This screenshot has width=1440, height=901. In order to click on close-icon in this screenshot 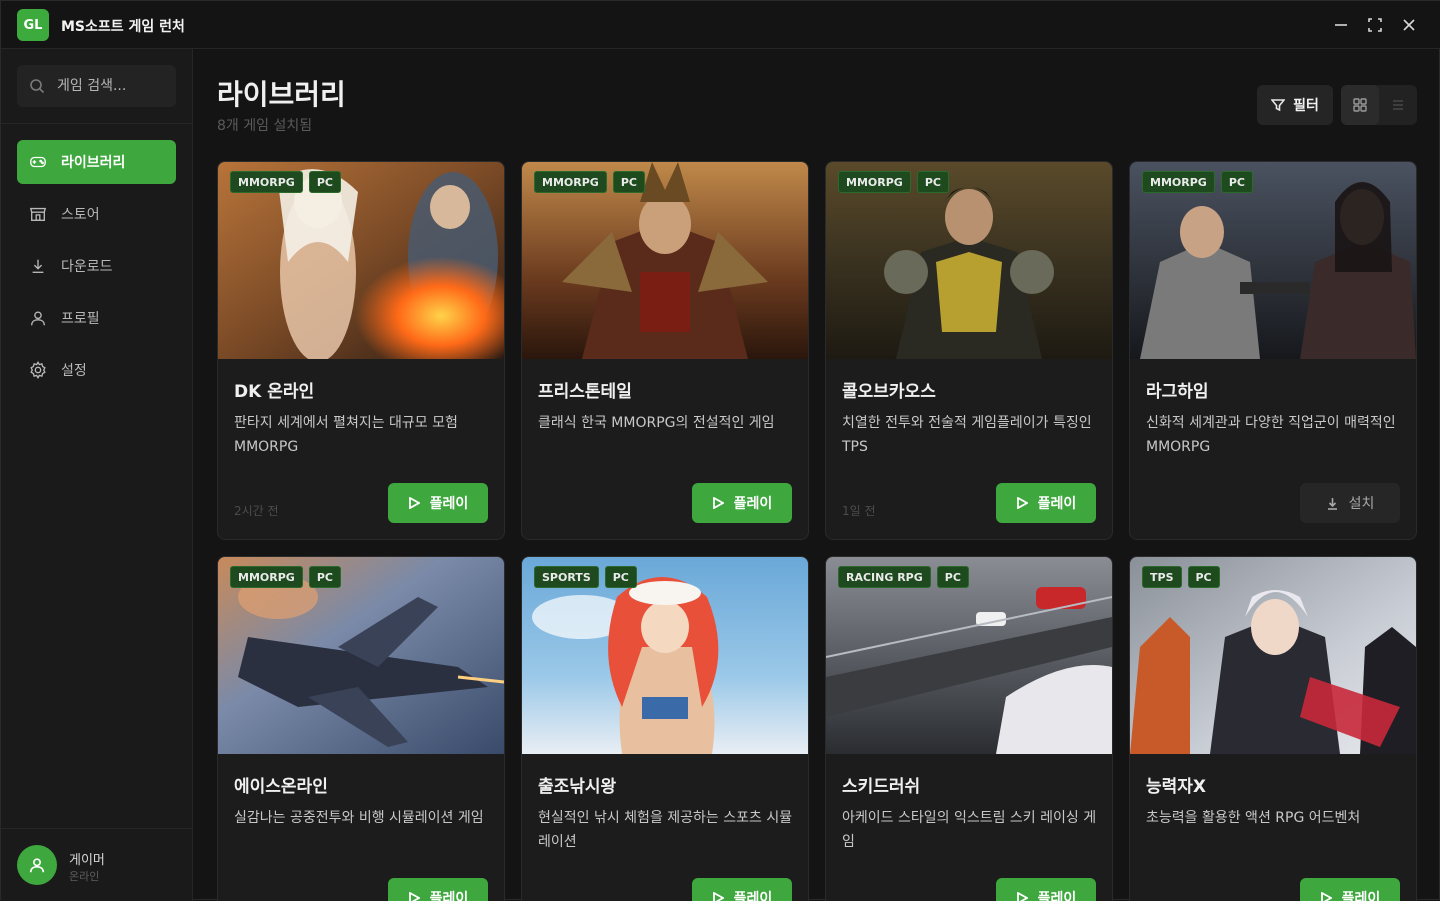, I will do `click(1409, 25)`.